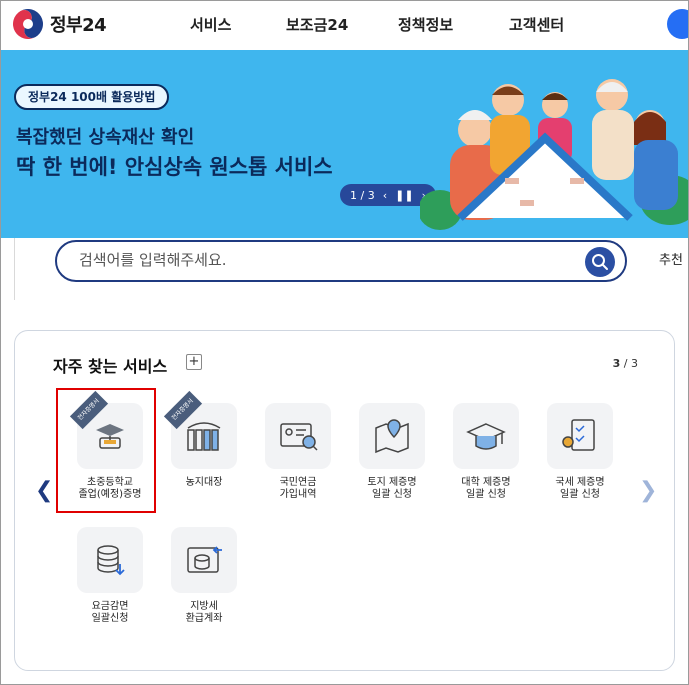 The width and height of the screenshot is (689, 685). I want to click on search-button, so click(600, 262).